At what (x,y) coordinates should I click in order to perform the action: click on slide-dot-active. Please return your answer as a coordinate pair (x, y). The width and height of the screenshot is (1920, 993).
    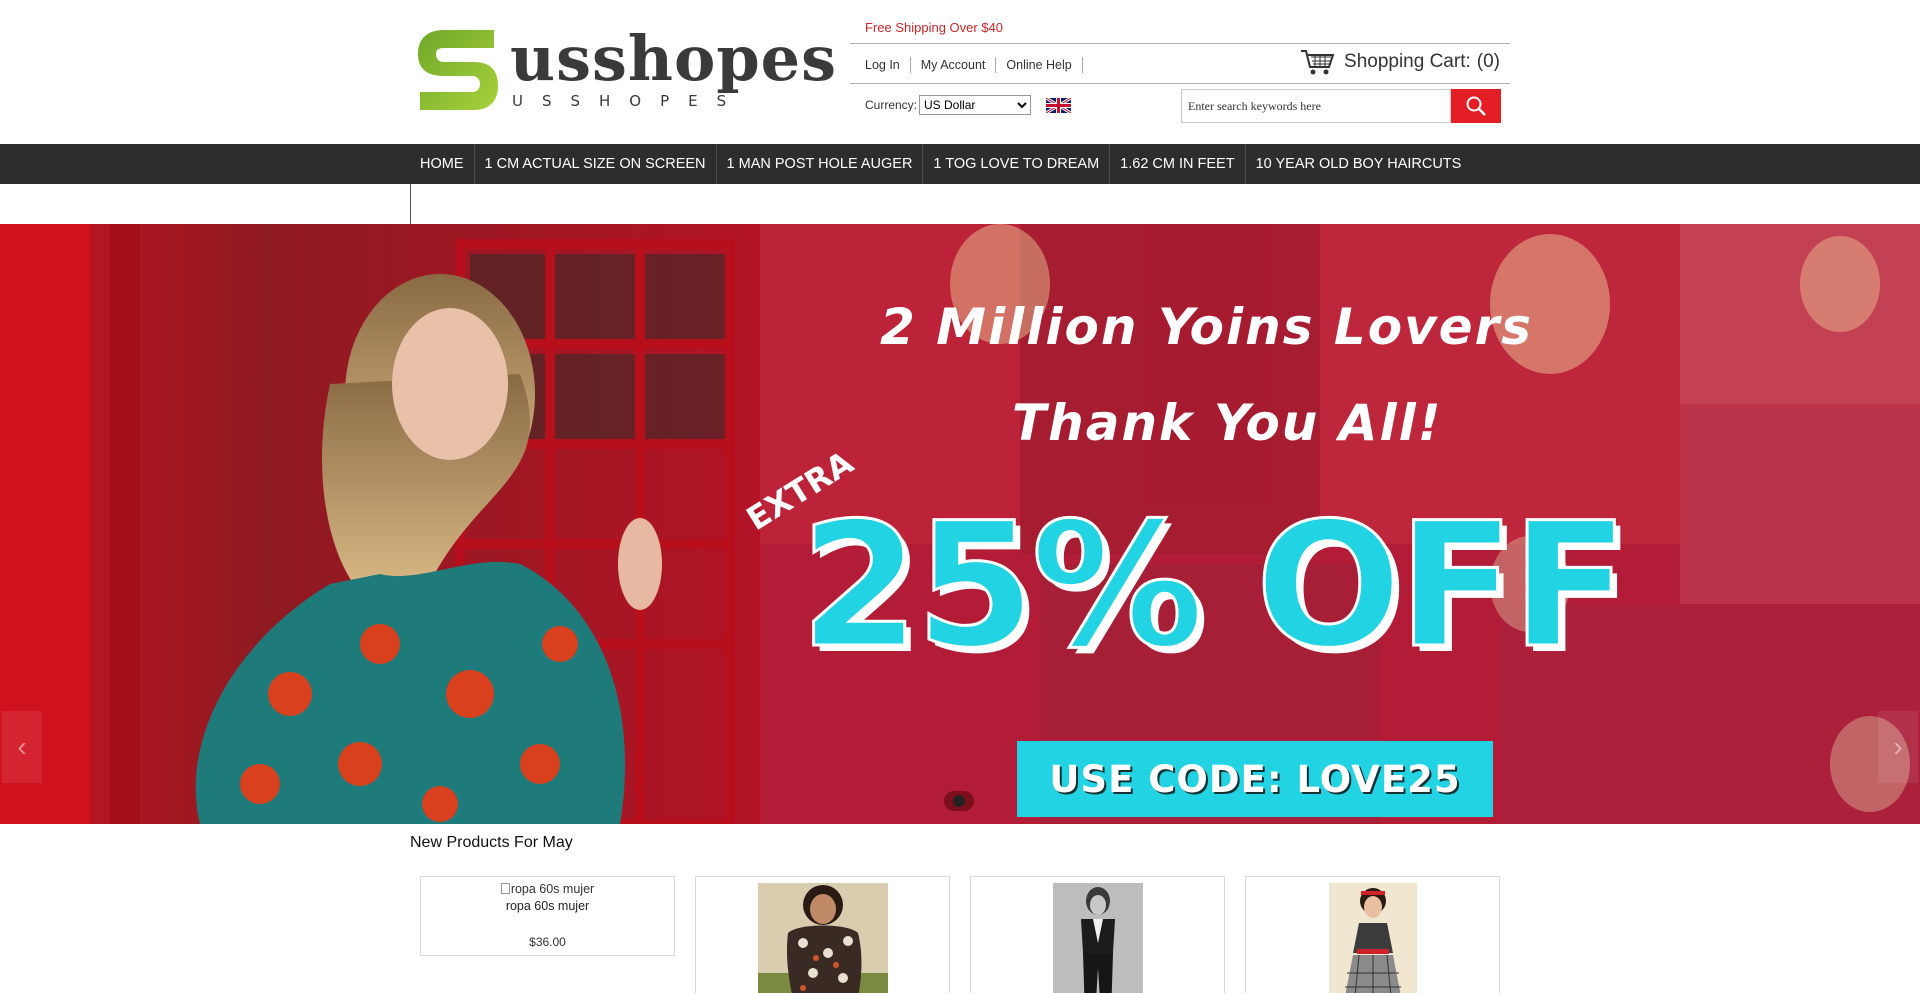
    Looking at the image, I should click on (959, 801).